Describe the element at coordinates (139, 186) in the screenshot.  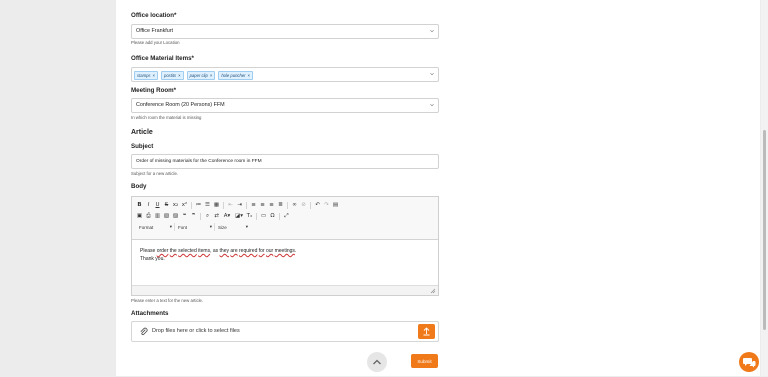
I see `body-label: Body` at that location.